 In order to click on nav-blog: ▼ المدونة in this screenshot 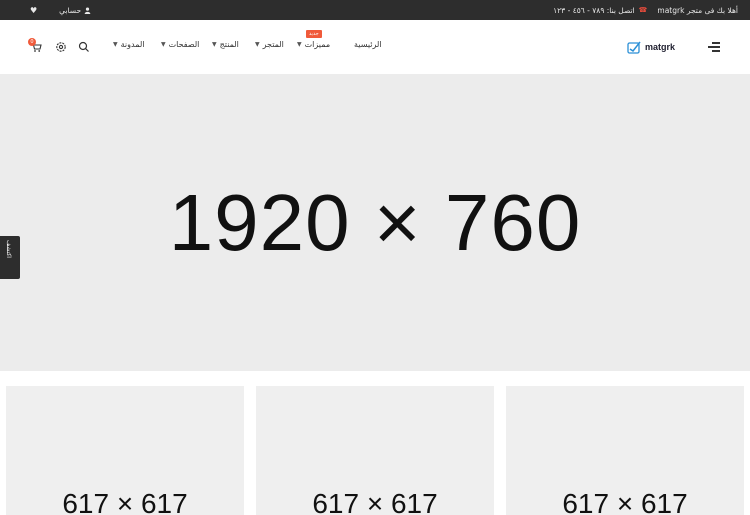, I will do `click(129, 44)`.